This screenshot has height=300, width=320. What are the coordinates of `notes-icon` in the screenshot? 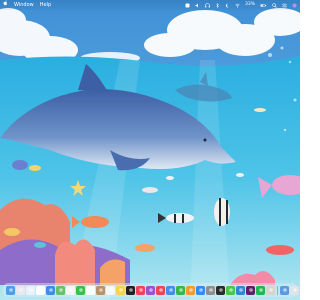 It's located at (120, 290).